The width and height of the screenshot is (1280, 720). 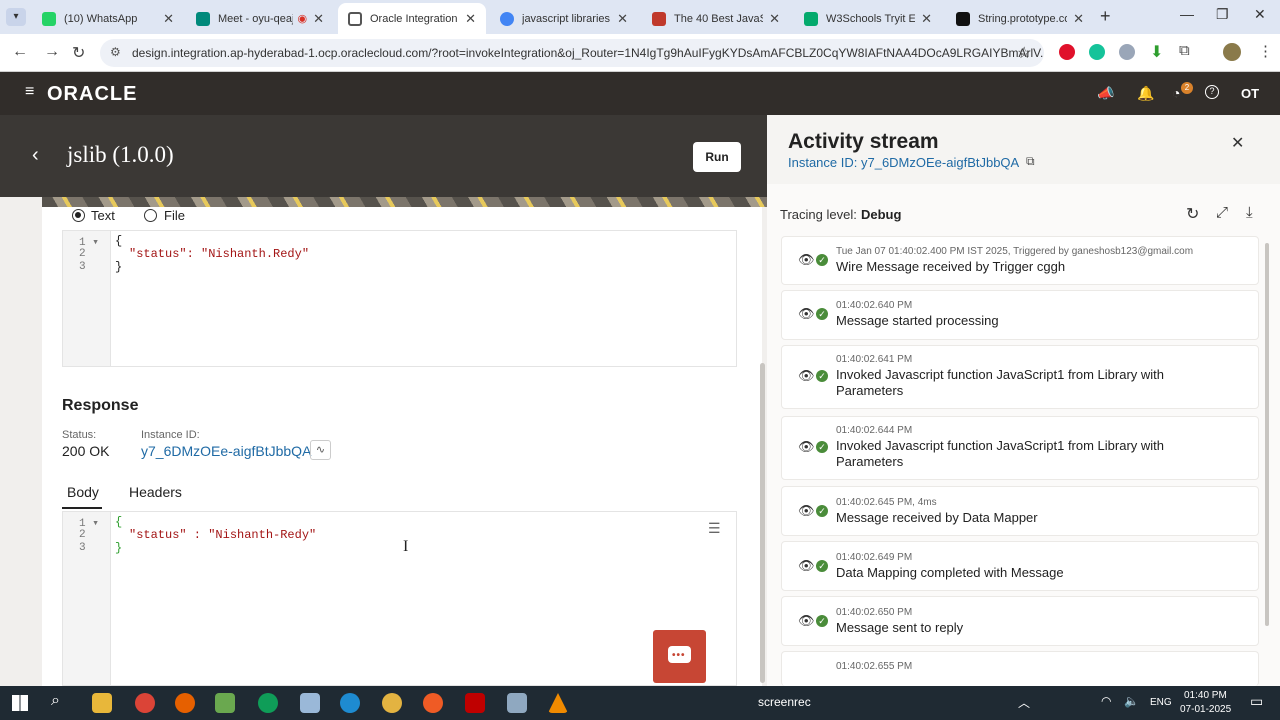 What do you see at coordinates (1192, 214) in the screenshot?
I see `refresh-icon: ↻` at bounding box center [1192, 214].